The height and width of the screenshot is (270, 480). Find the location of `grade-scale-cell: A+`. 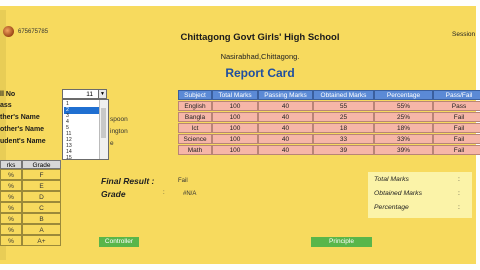

grade-scale-cell: A+ is located at coordinates (41, 240).